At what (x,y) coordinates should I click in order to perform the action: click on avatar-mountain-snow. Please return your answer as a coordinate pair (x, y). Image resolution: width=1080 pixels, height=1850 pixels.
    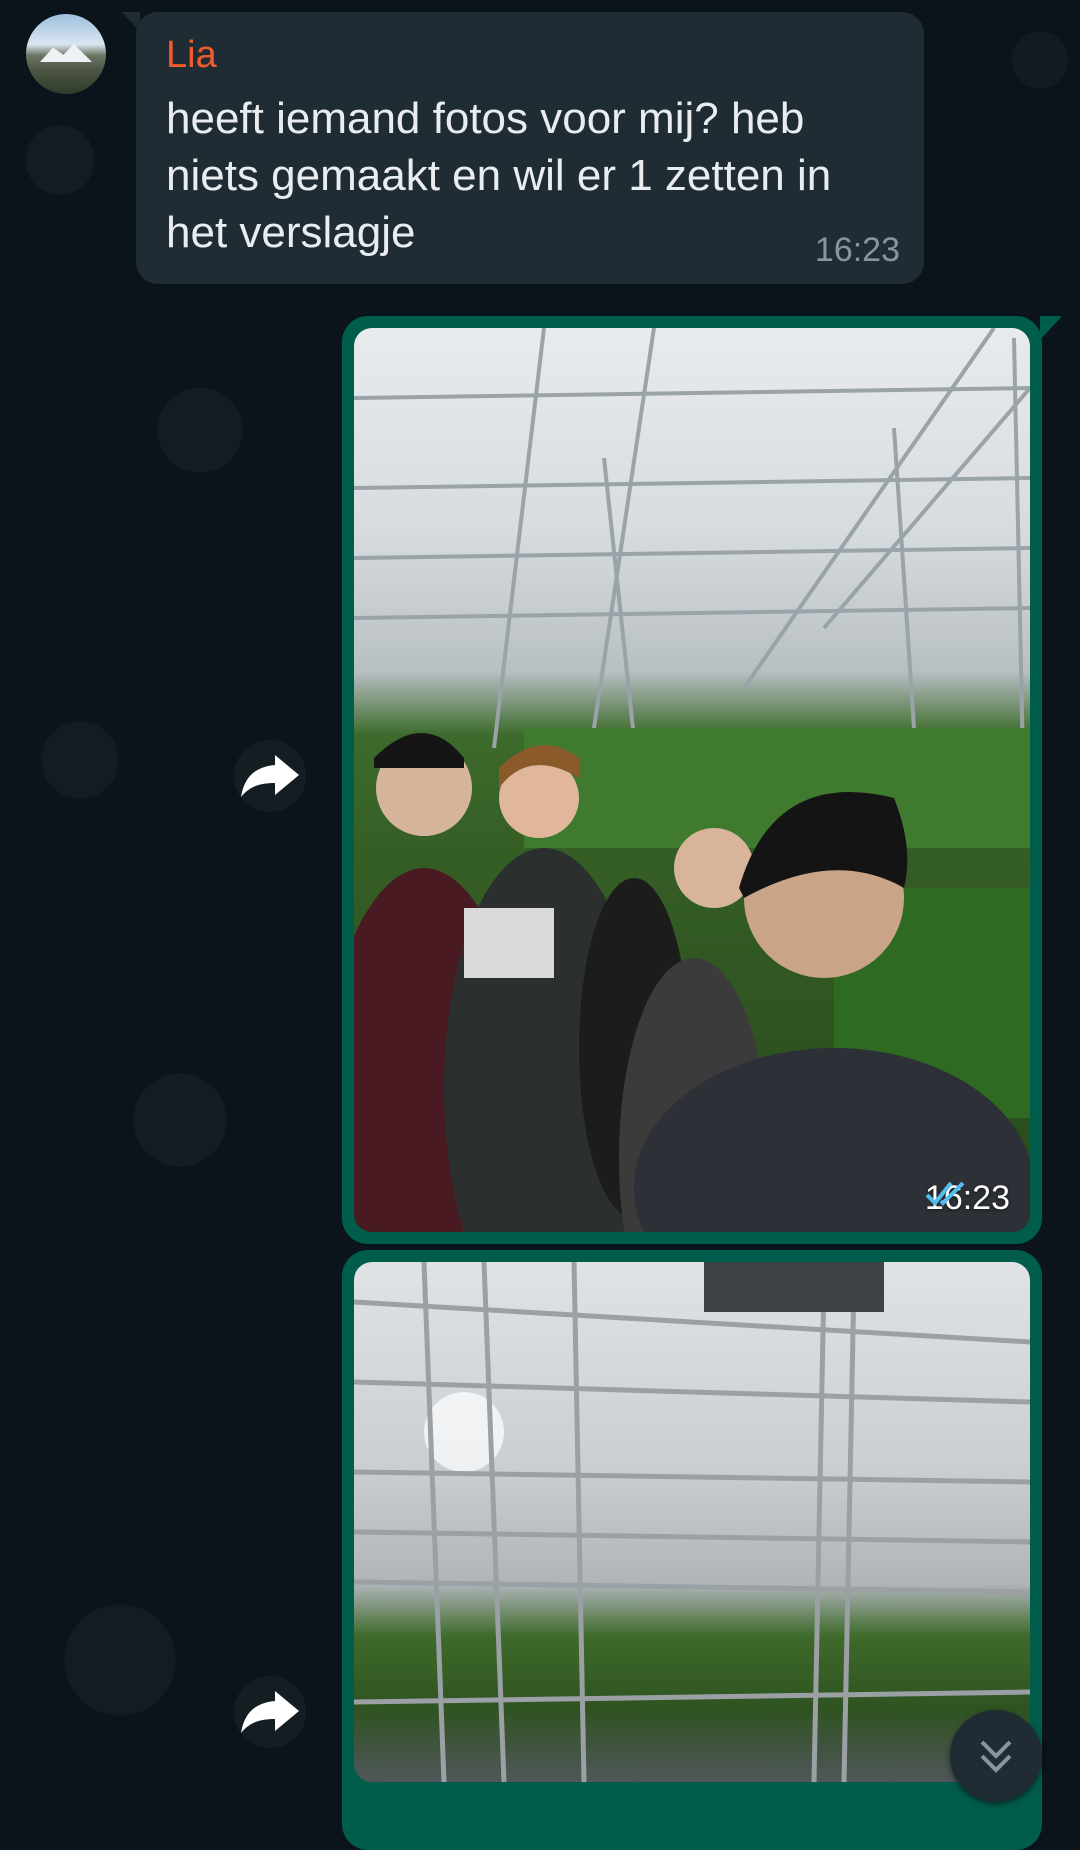
    Looking at the image, I should click on (66, 53).